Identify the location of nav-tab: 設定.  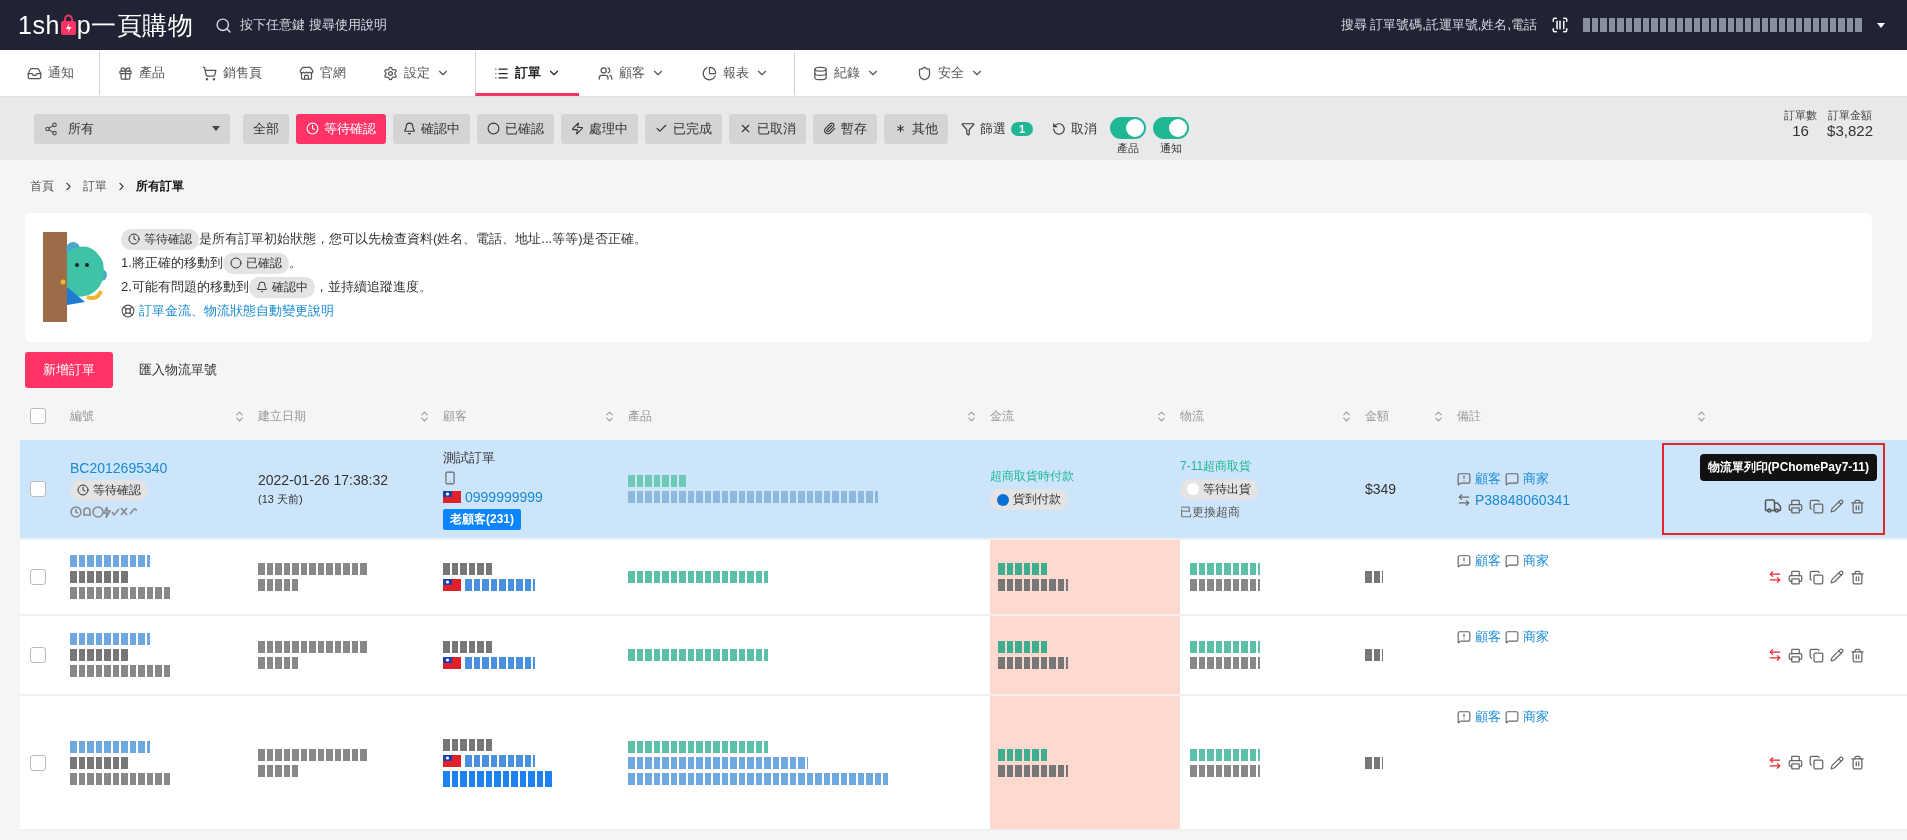
(416, 73).